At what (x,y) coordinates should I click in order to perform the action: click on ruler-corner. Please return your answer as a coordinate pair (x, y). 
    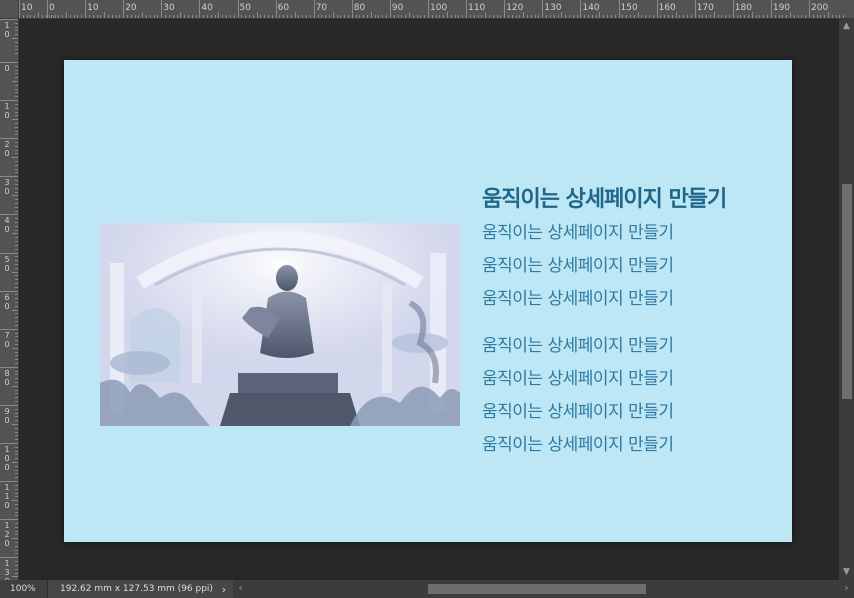
    Looking at the image, I should click on (9, 9).